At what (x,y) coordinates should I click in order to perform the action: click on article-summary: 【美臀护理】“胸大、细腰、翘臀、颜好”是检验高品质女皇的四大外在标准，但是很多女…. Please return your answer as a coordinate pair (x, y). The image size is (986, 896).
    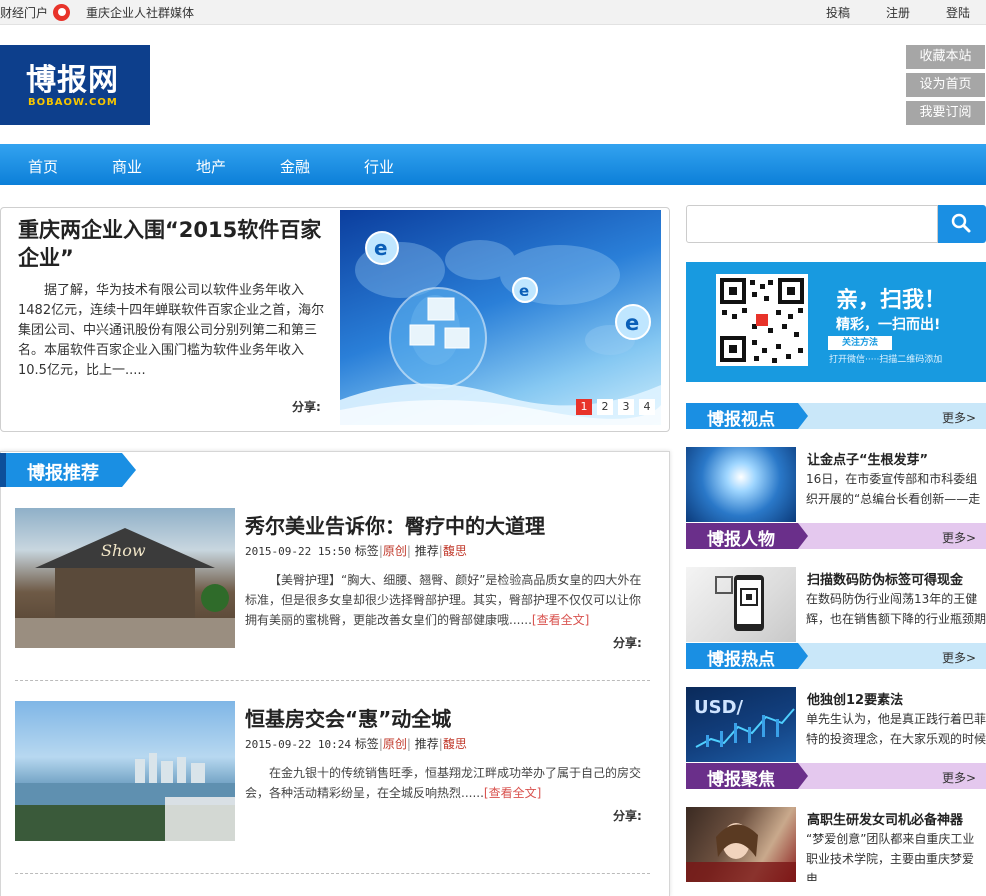
    Looking at the image, I should click on (445, 600).